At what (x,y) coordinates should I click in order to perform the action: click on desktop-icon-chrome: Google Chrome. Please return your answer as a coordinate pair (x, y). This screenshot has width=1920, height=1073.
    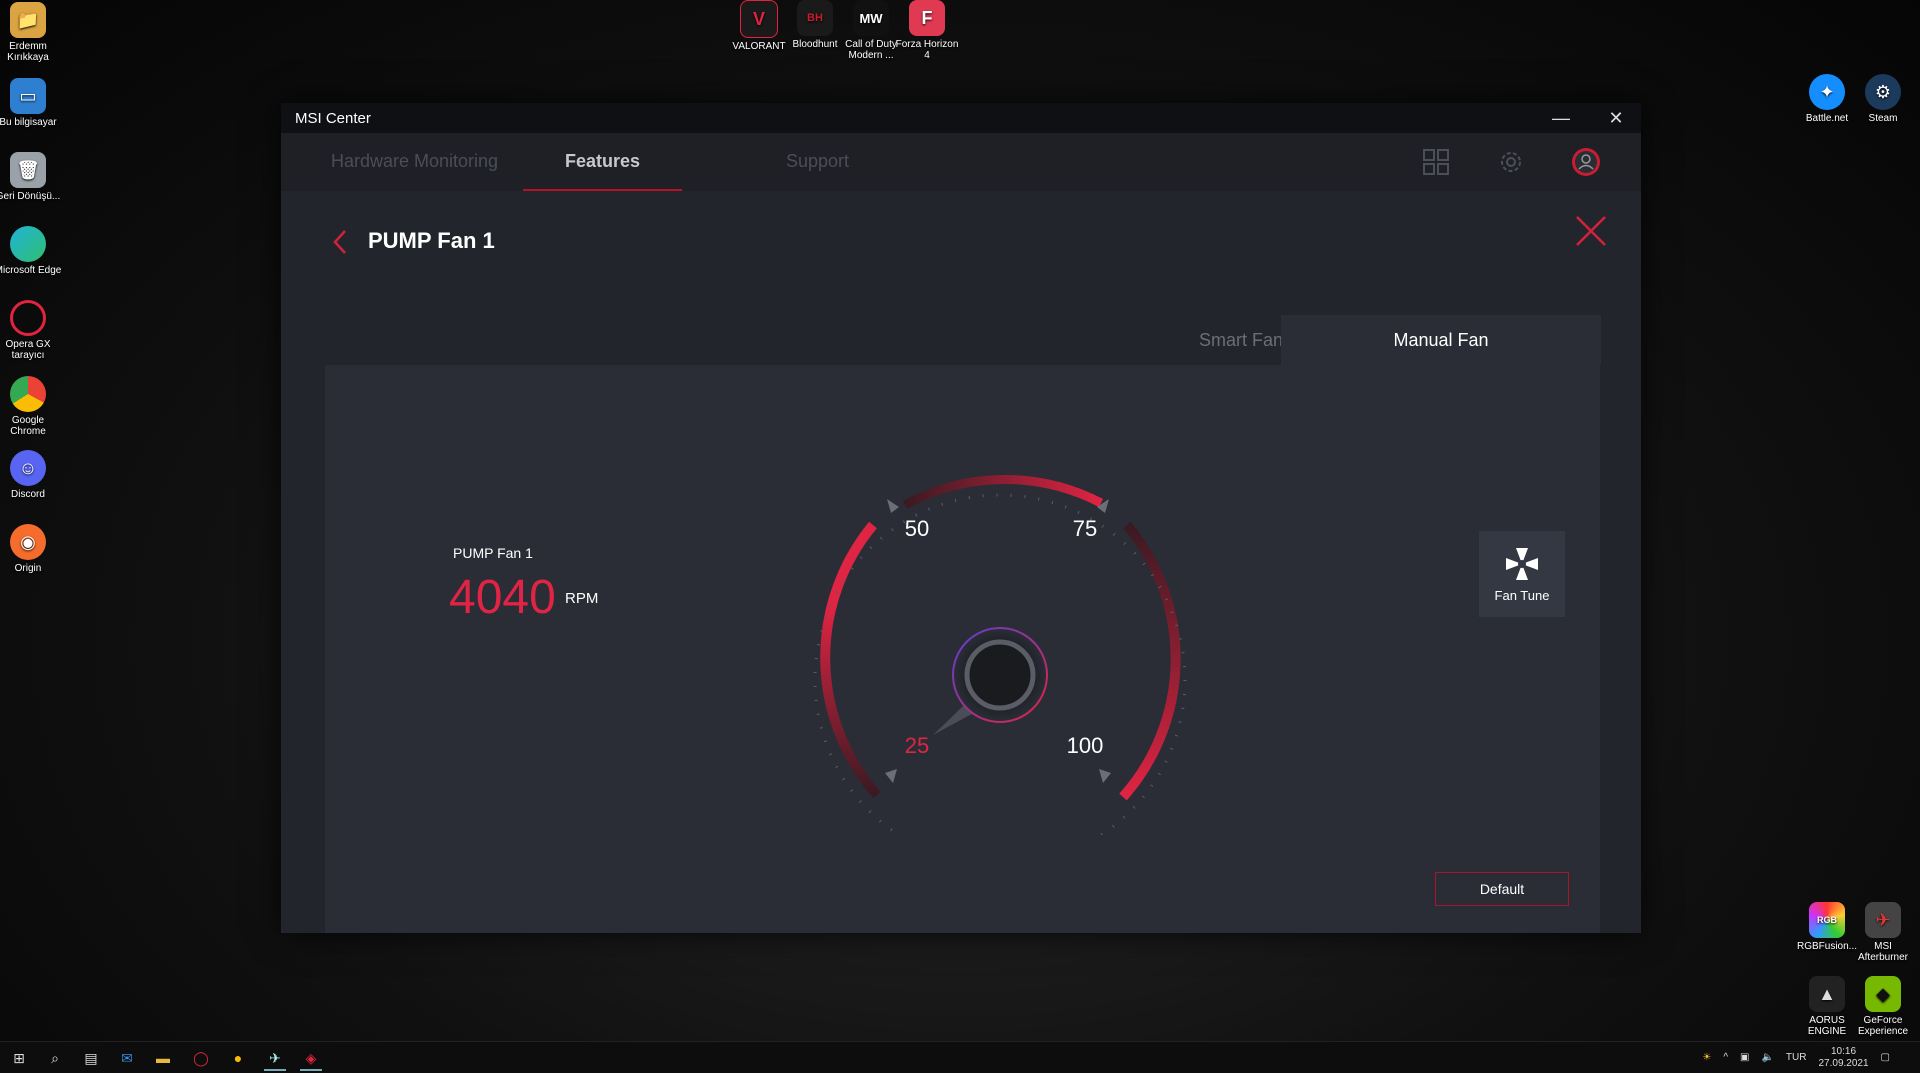
    Looking at the image, I should click on (31, 406).